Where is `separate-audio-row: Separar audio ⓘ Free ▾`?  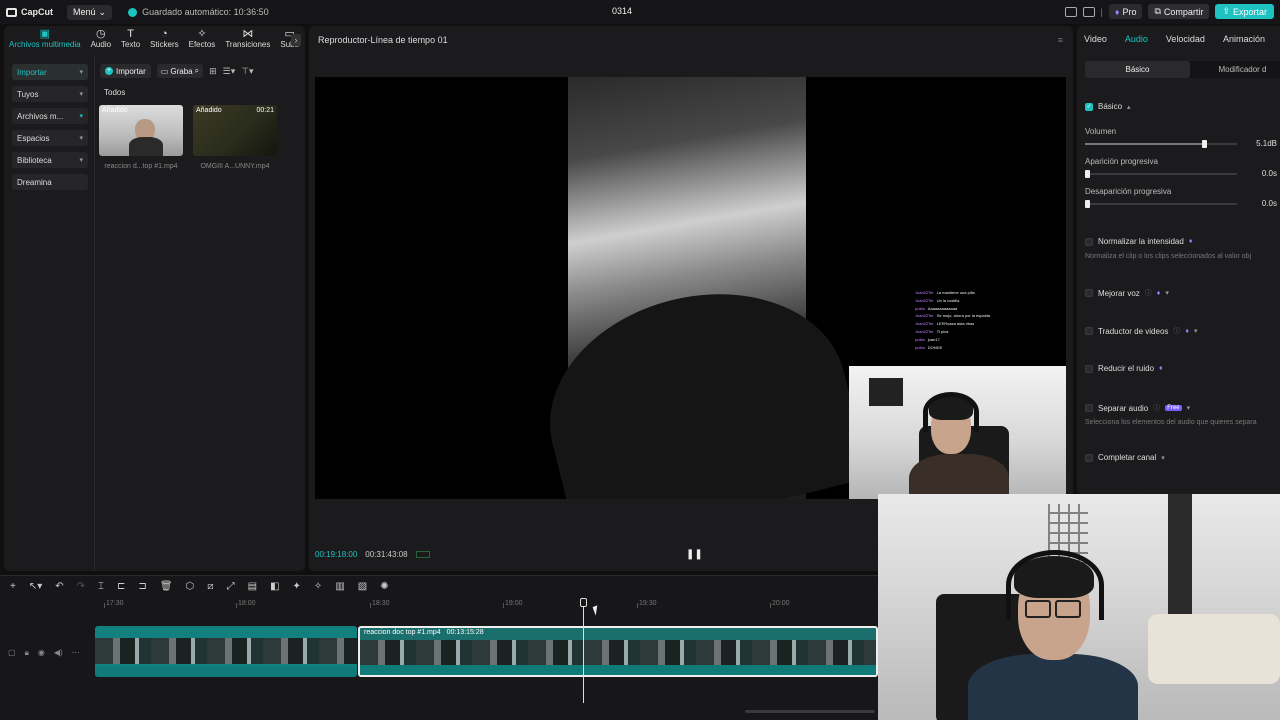 separate-audio-row: Separar audio ⓘ Free ▾ is located at coordinates (1182, 408).